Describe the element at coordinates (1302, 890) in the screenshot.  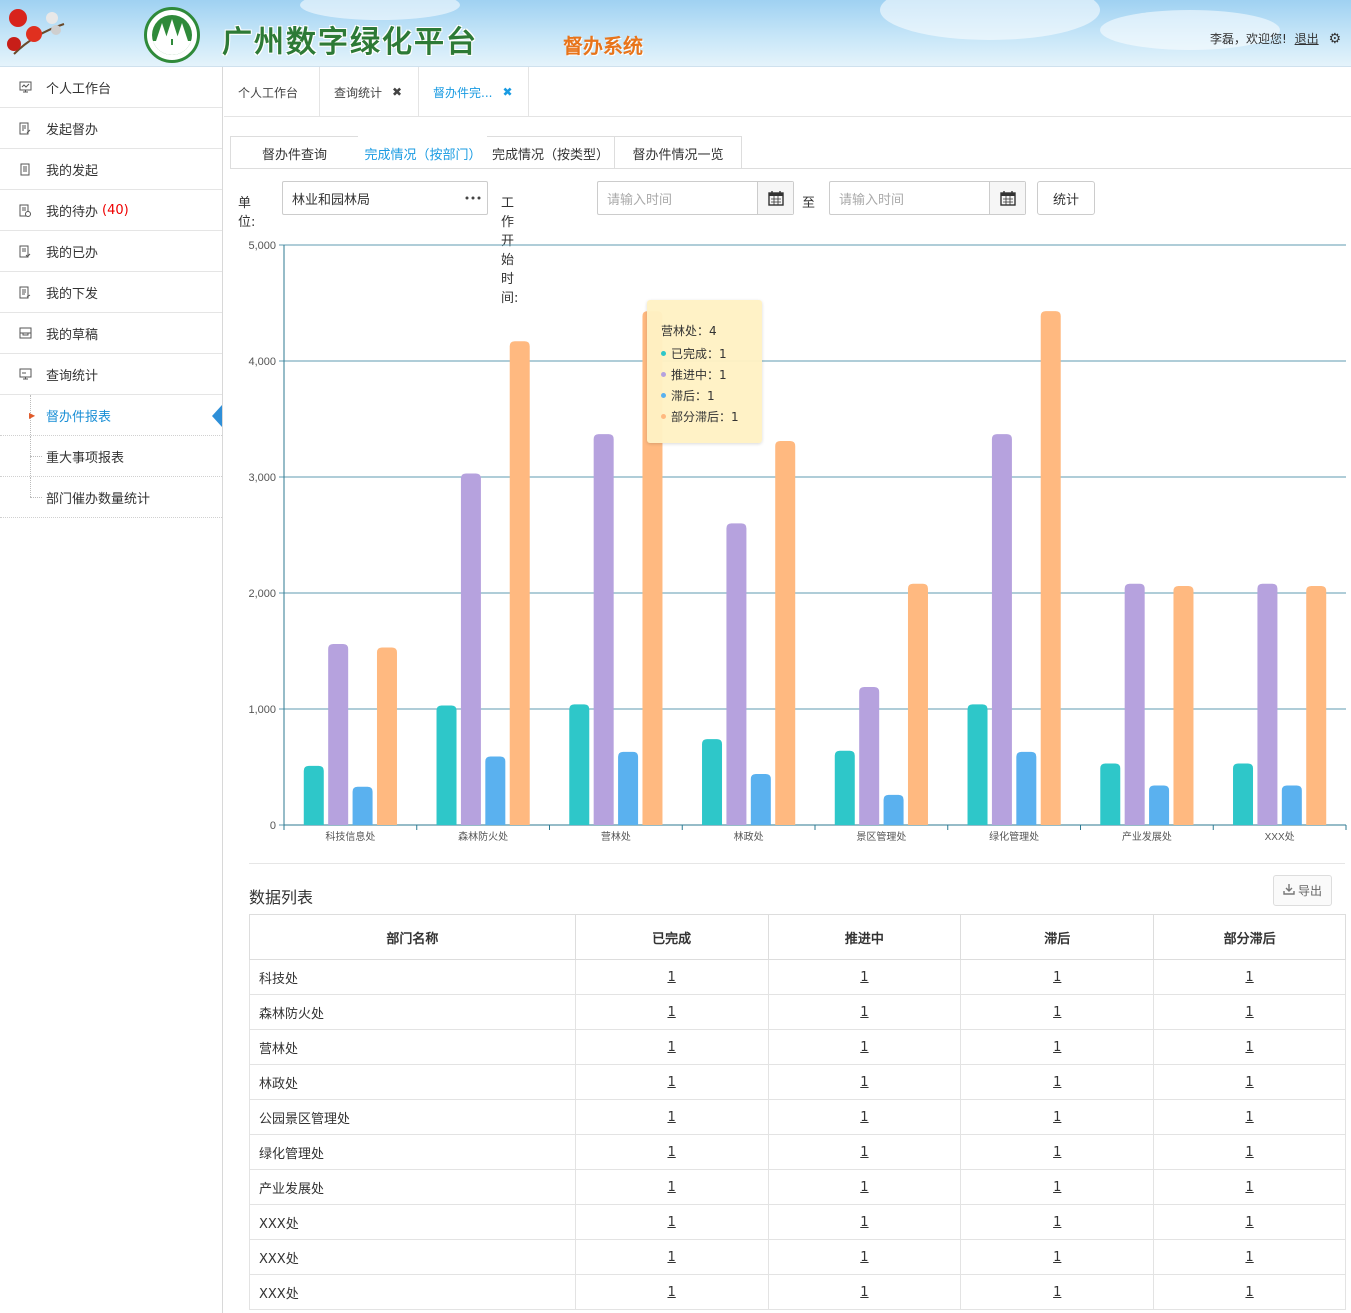
I see `export-button: 导出` at that location.